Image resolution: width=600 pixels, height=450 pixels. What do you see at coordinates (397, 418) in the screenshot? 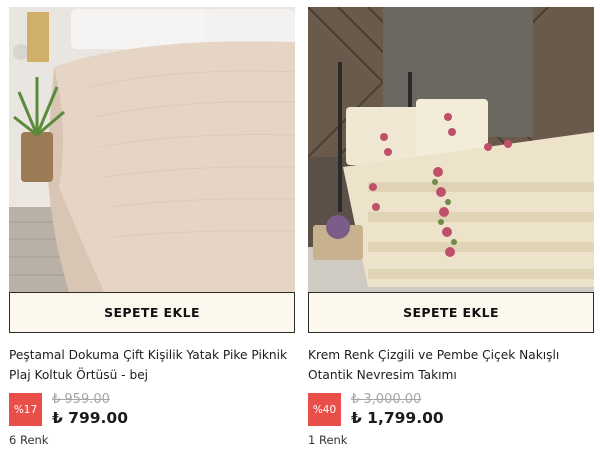
I see `sale-price: ₺ 1,799.00` at bounding box center [397, 418].